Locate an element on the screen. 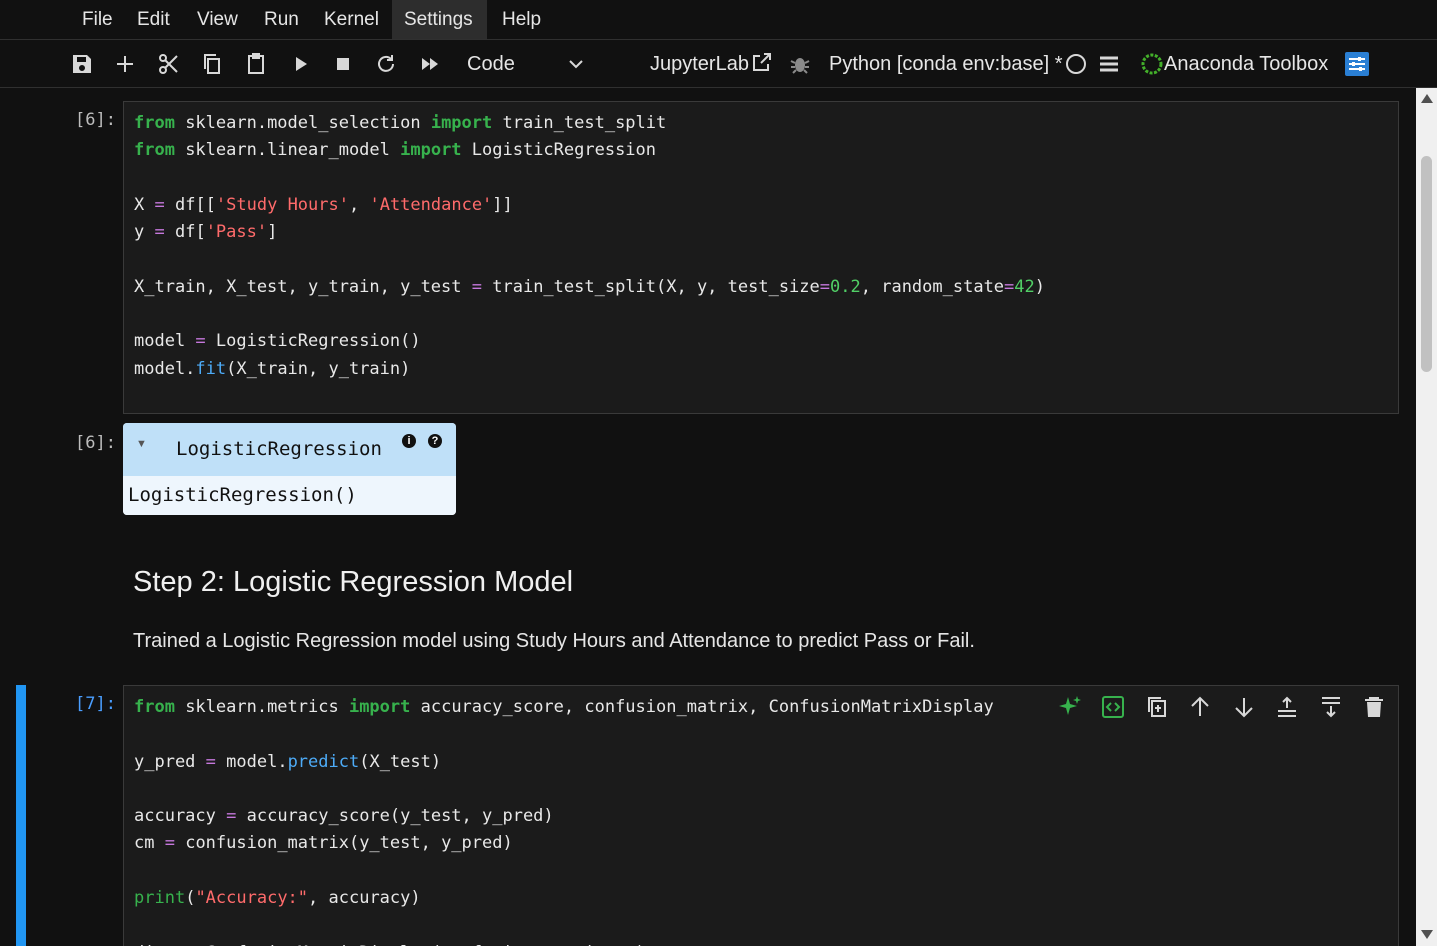 The width and height of the screenshot is (1437, 946). circle-icon is located at coordinates (1076, 64).